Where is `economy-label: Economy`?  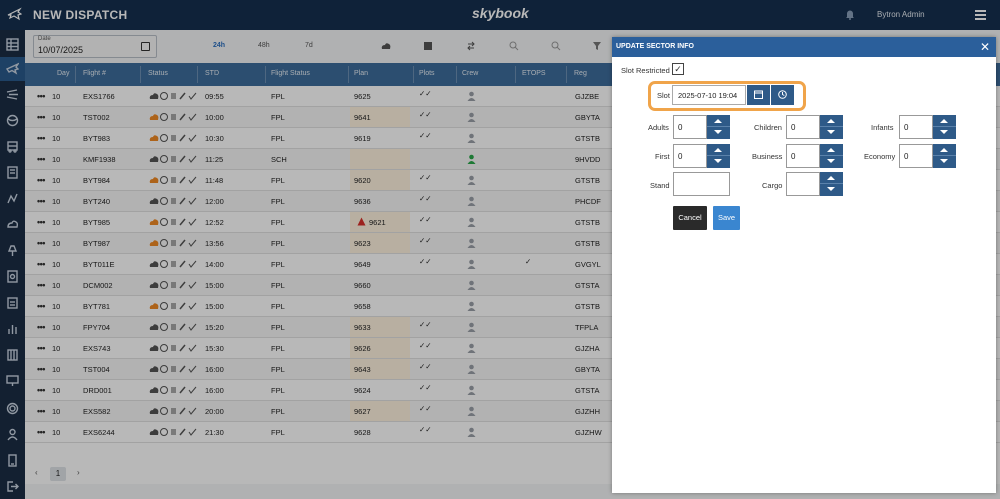 economy-label: Economy is located at coordinates (880, 156).